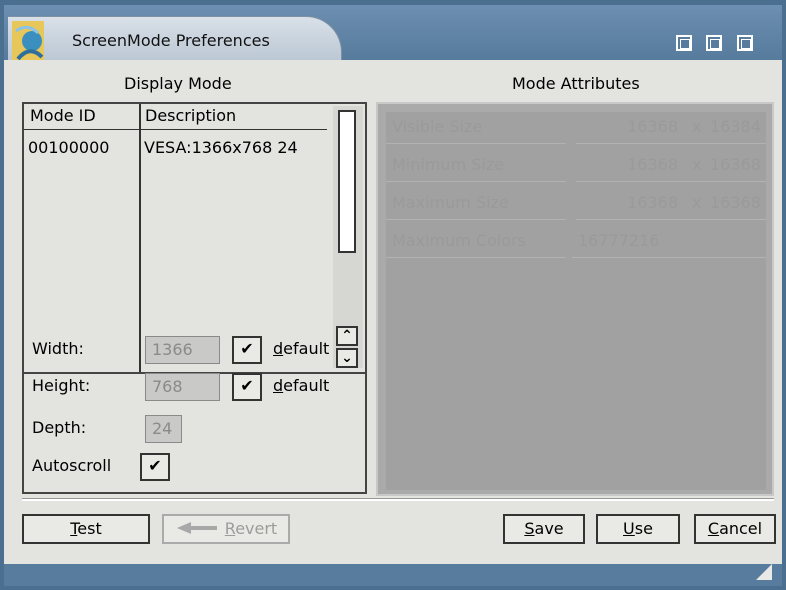 This screenshot has height=590, width=786. Describe the element at coordinates (476, 242) in the screenshot. I see `attr-label: Maximum Colors` at that location.